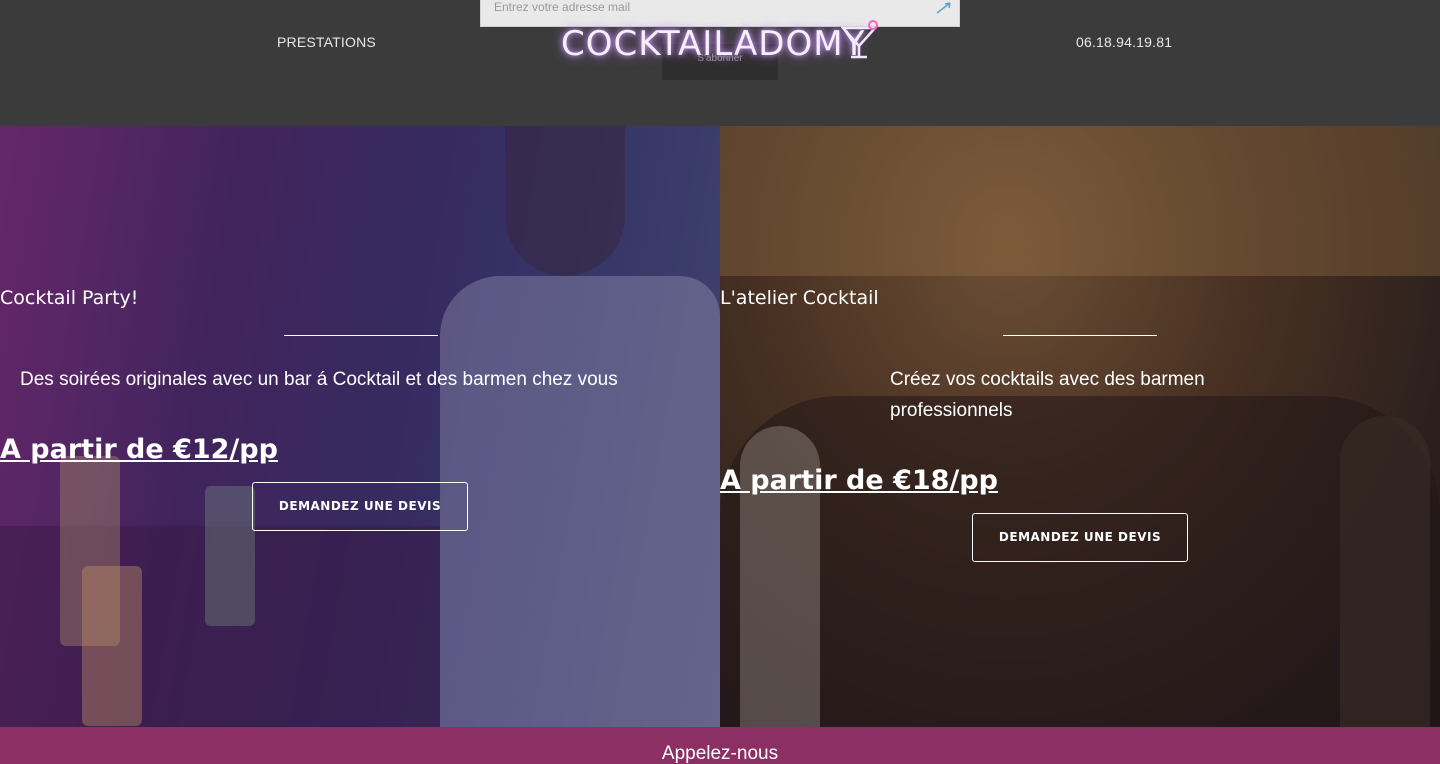  What do you see at coordinates (326, 42) in the screenshot?
I see `nav-prestations-link: PRESTATIONS` at bounding box center [326, 42].